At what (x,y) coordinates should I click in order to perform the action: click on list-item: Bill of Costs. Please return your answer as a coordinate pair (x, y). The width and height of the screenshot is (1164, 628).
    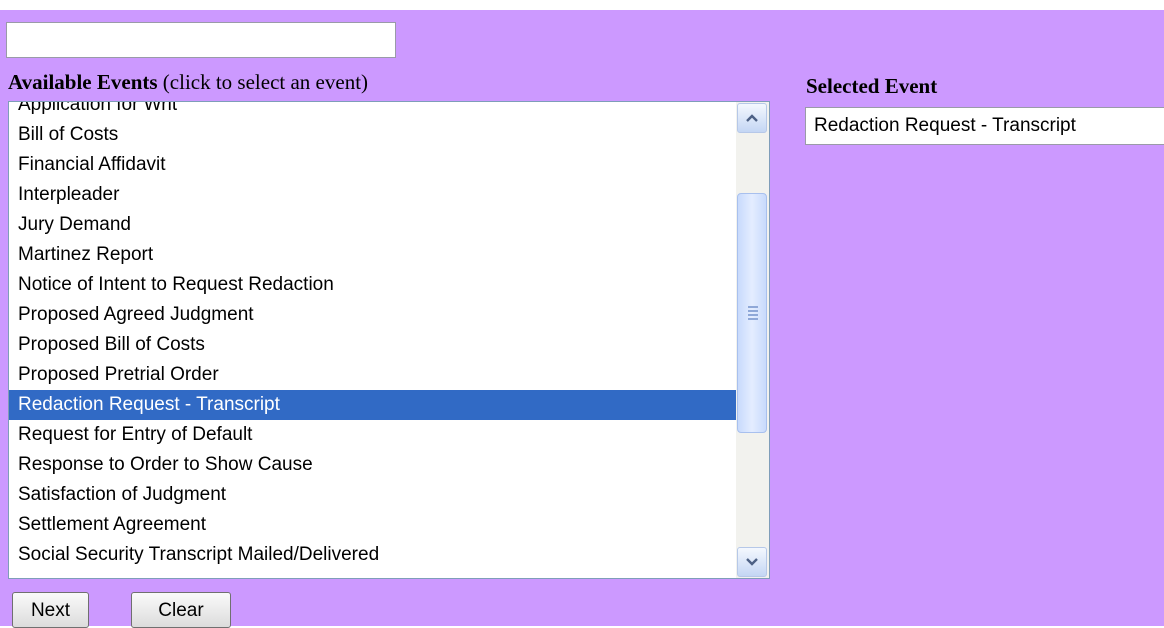
    Looking at the image, I should click on (373, 135).